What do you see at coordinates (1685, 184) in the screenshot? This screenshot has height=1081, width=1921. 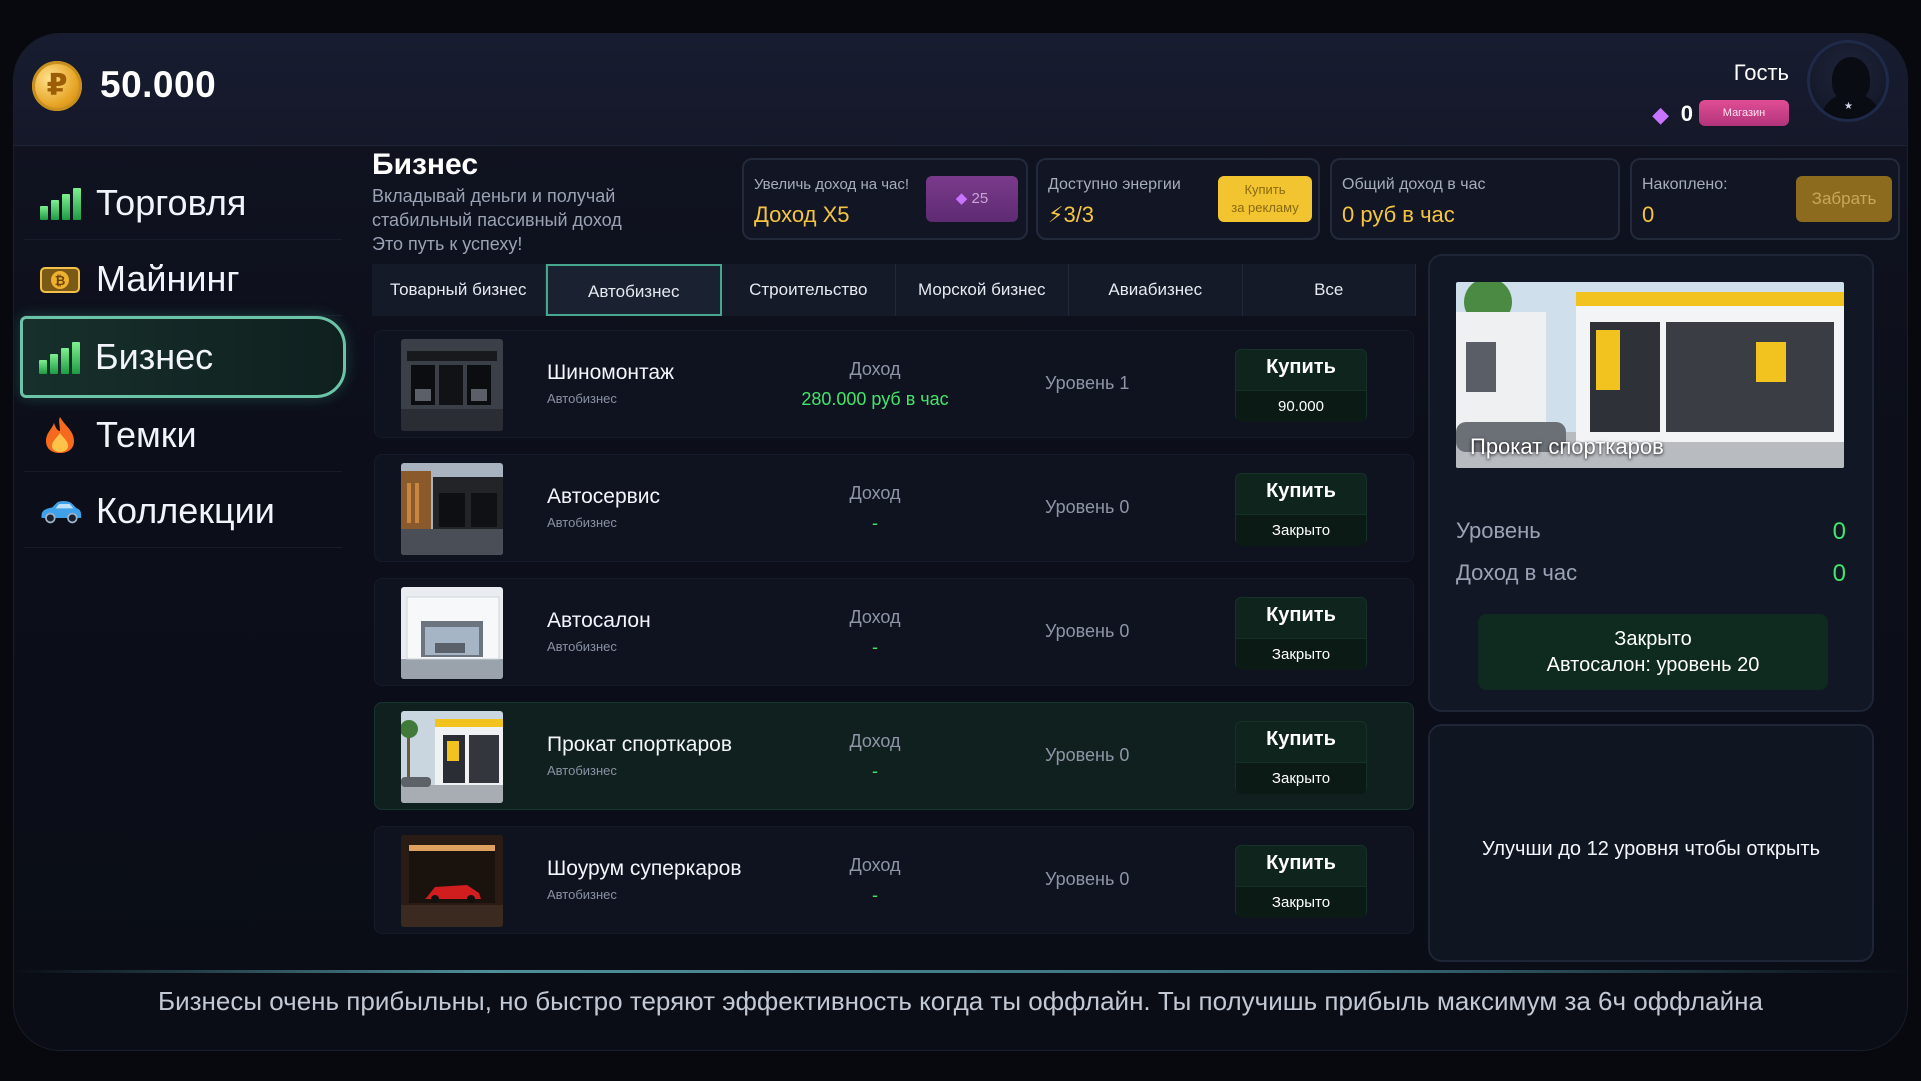 I see `accumulated-caption: Накоплено:` at bounding box center [1685, 184].